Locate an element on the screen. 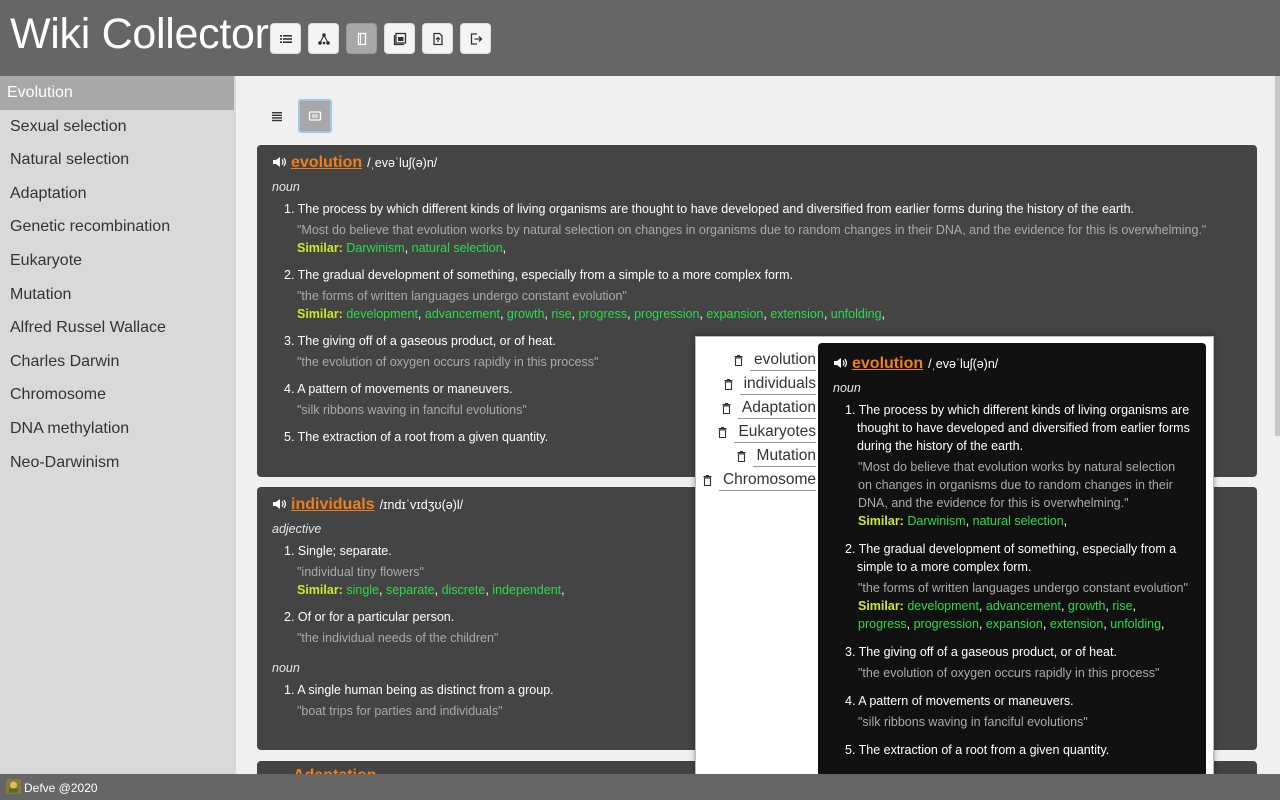 The image size is (1280, 800). popup-list-item: evolution is located at coordinates (756, 359).